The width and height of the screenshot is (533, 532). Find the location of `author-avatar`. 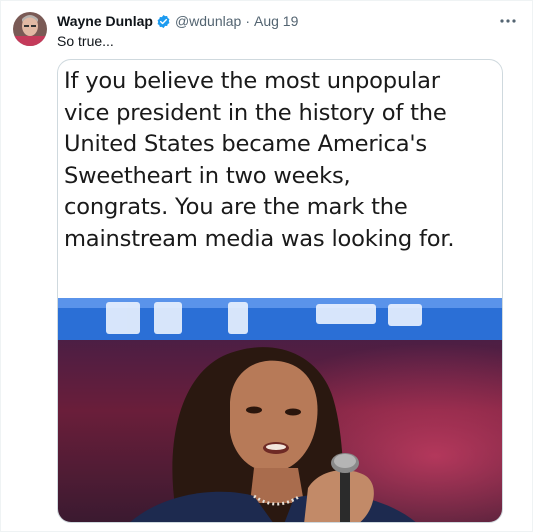

author-avatar is located at coordinates (30, 29).